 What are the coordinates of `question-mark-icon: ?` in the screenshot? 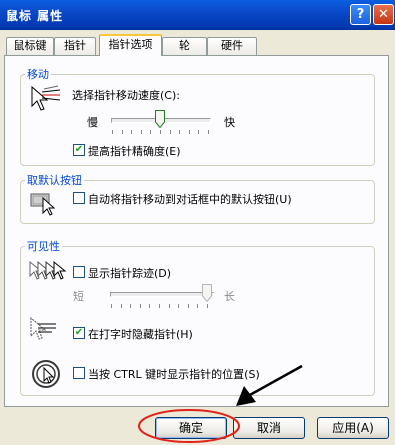 It's located at (360, 14).